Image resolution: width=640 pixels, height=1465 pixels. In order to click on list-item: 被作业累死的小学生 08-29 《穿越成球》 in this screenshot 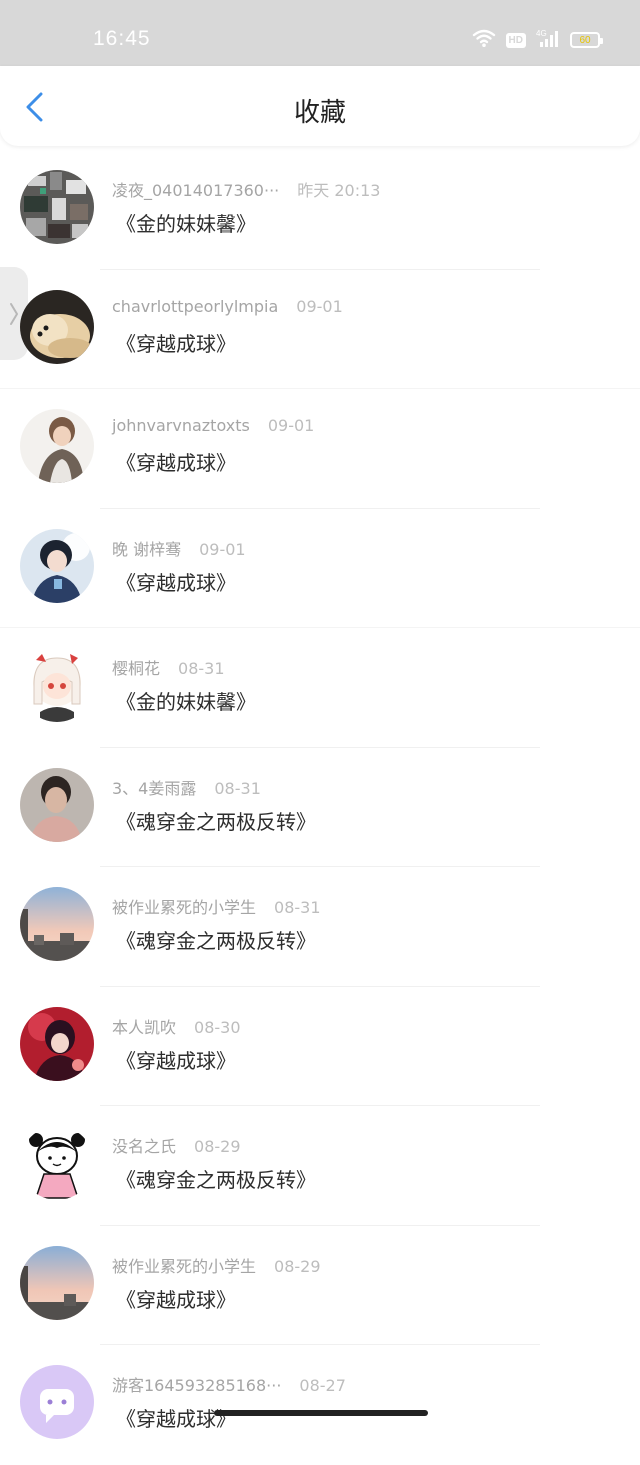, I will do `click(320, 1285)`.